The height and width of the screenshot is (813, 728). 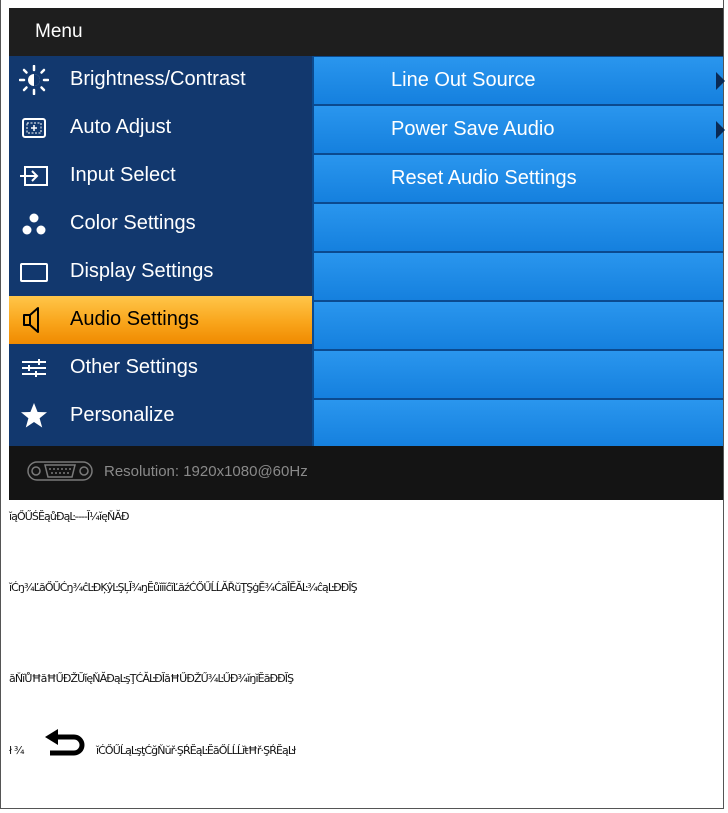 What do you see at coordinates (473, 129) in the screenshot?
I see `submenu-item-label: Power Save Audio` at bounding box center [473, 129].